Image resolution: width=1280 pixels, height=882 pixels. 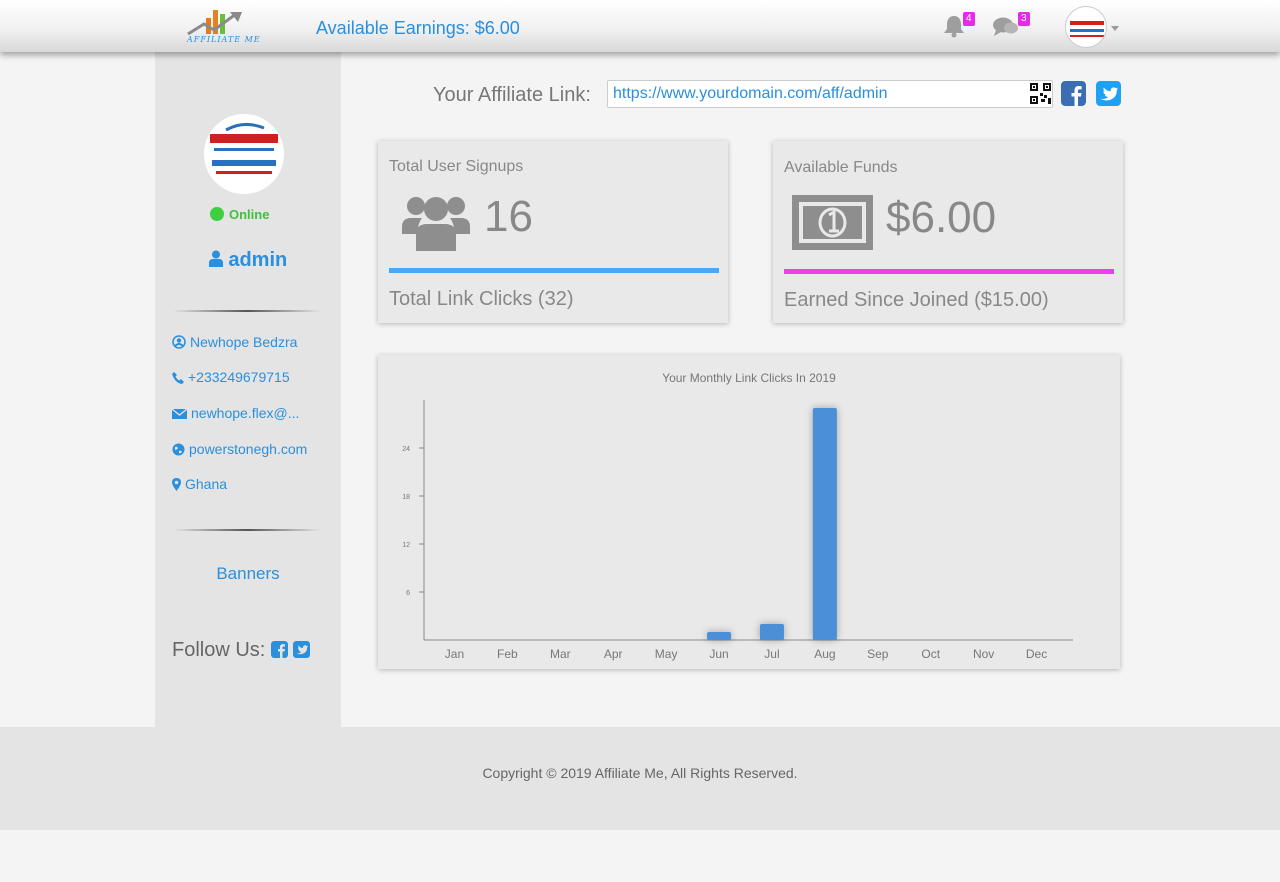 What do you see at coordinates (830, 94) in the screenshot?
I see `affiliate-link-input: https://www.yourdomain.com/aff/admin` at bounding box center [830, 94].